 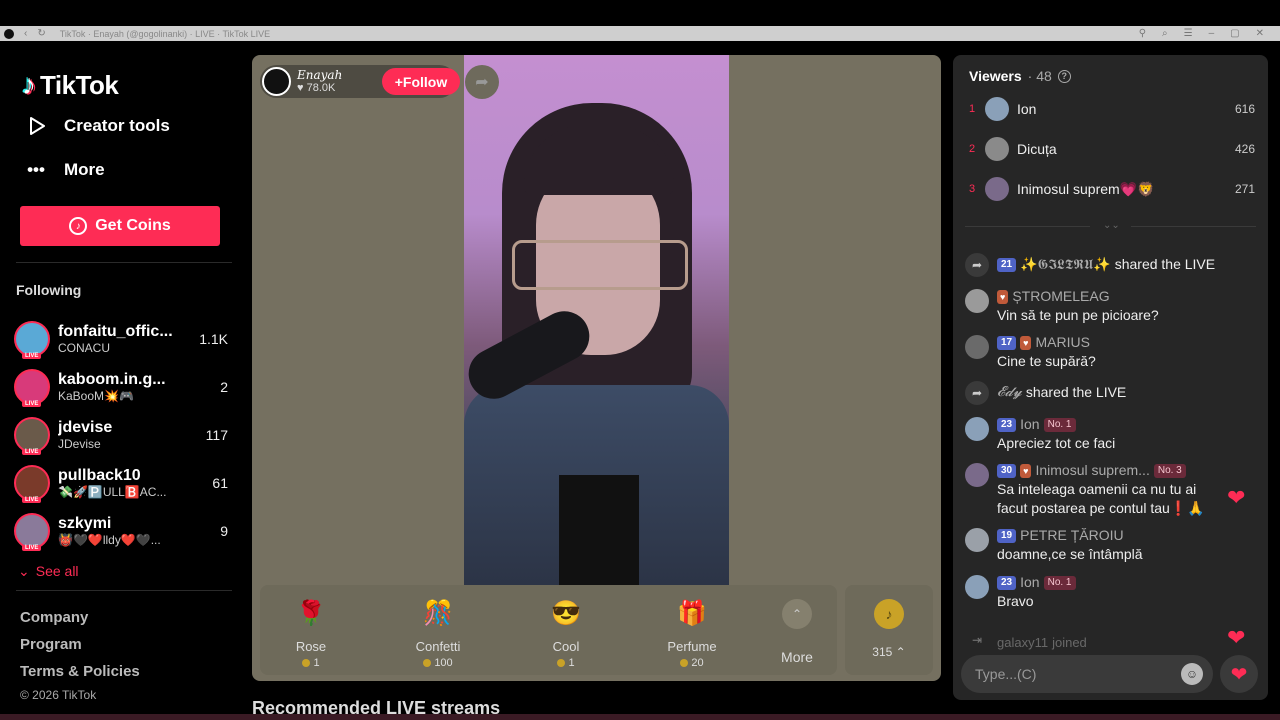 I want to click on chat-text: shared the LIVE, so click(x=1076, y=392).